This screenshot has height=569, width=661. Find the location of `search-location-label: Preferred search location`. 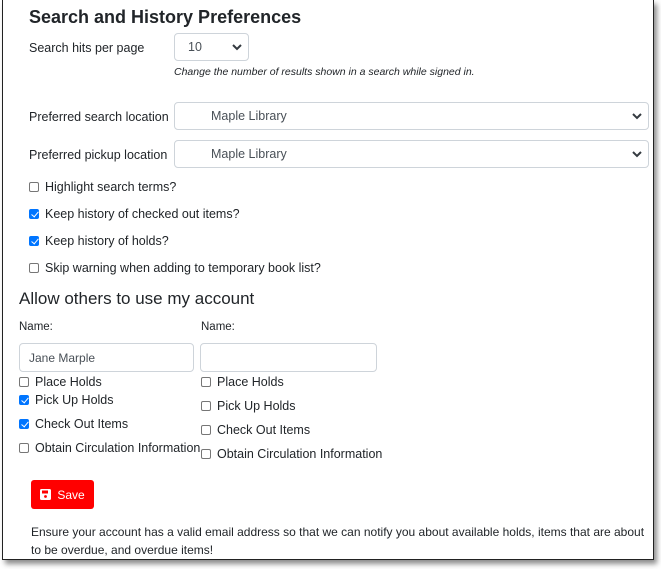

search-location-label: Preferred search location is located at coordinates (99, 117).